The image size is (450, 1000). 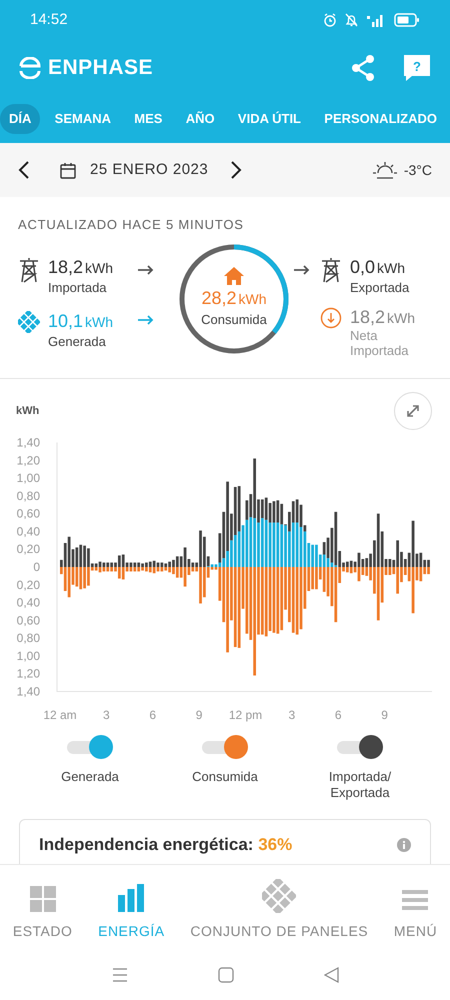 I want to click on period-tab: VIDA ÚTIL, so click(x=269, y=119).